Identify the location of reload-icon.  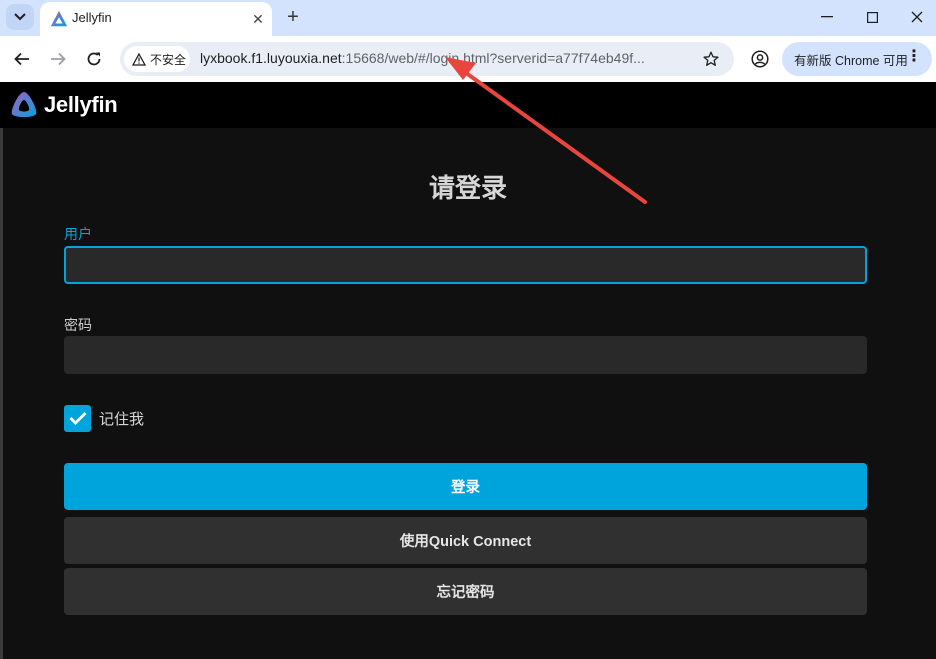
(94, 59).